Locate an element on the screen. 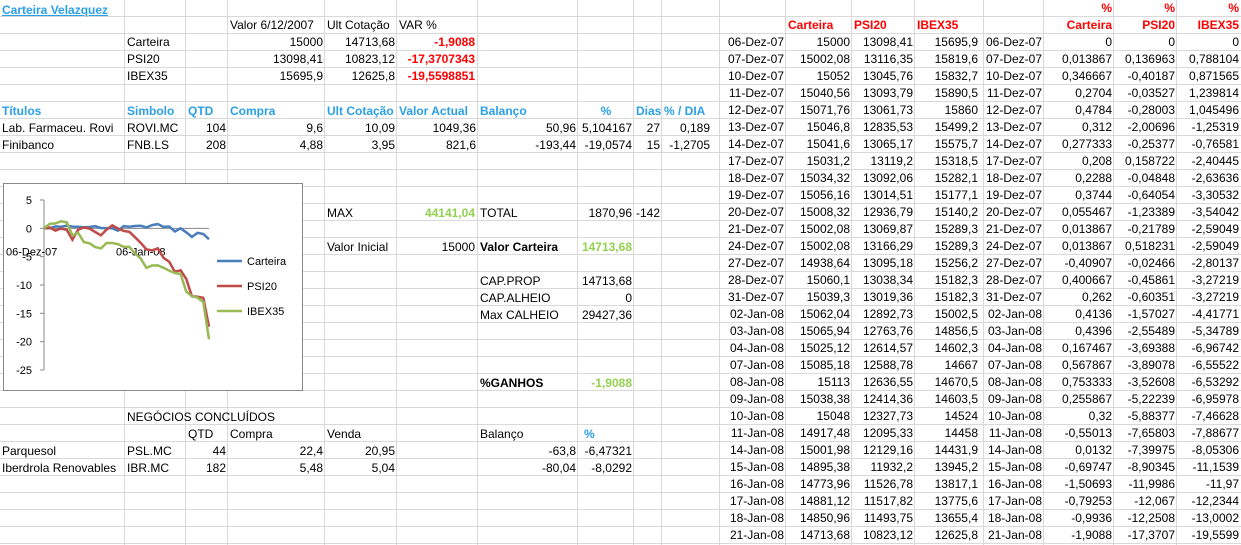  closed-header-compra: Compra is located at coordinates (251, 434).